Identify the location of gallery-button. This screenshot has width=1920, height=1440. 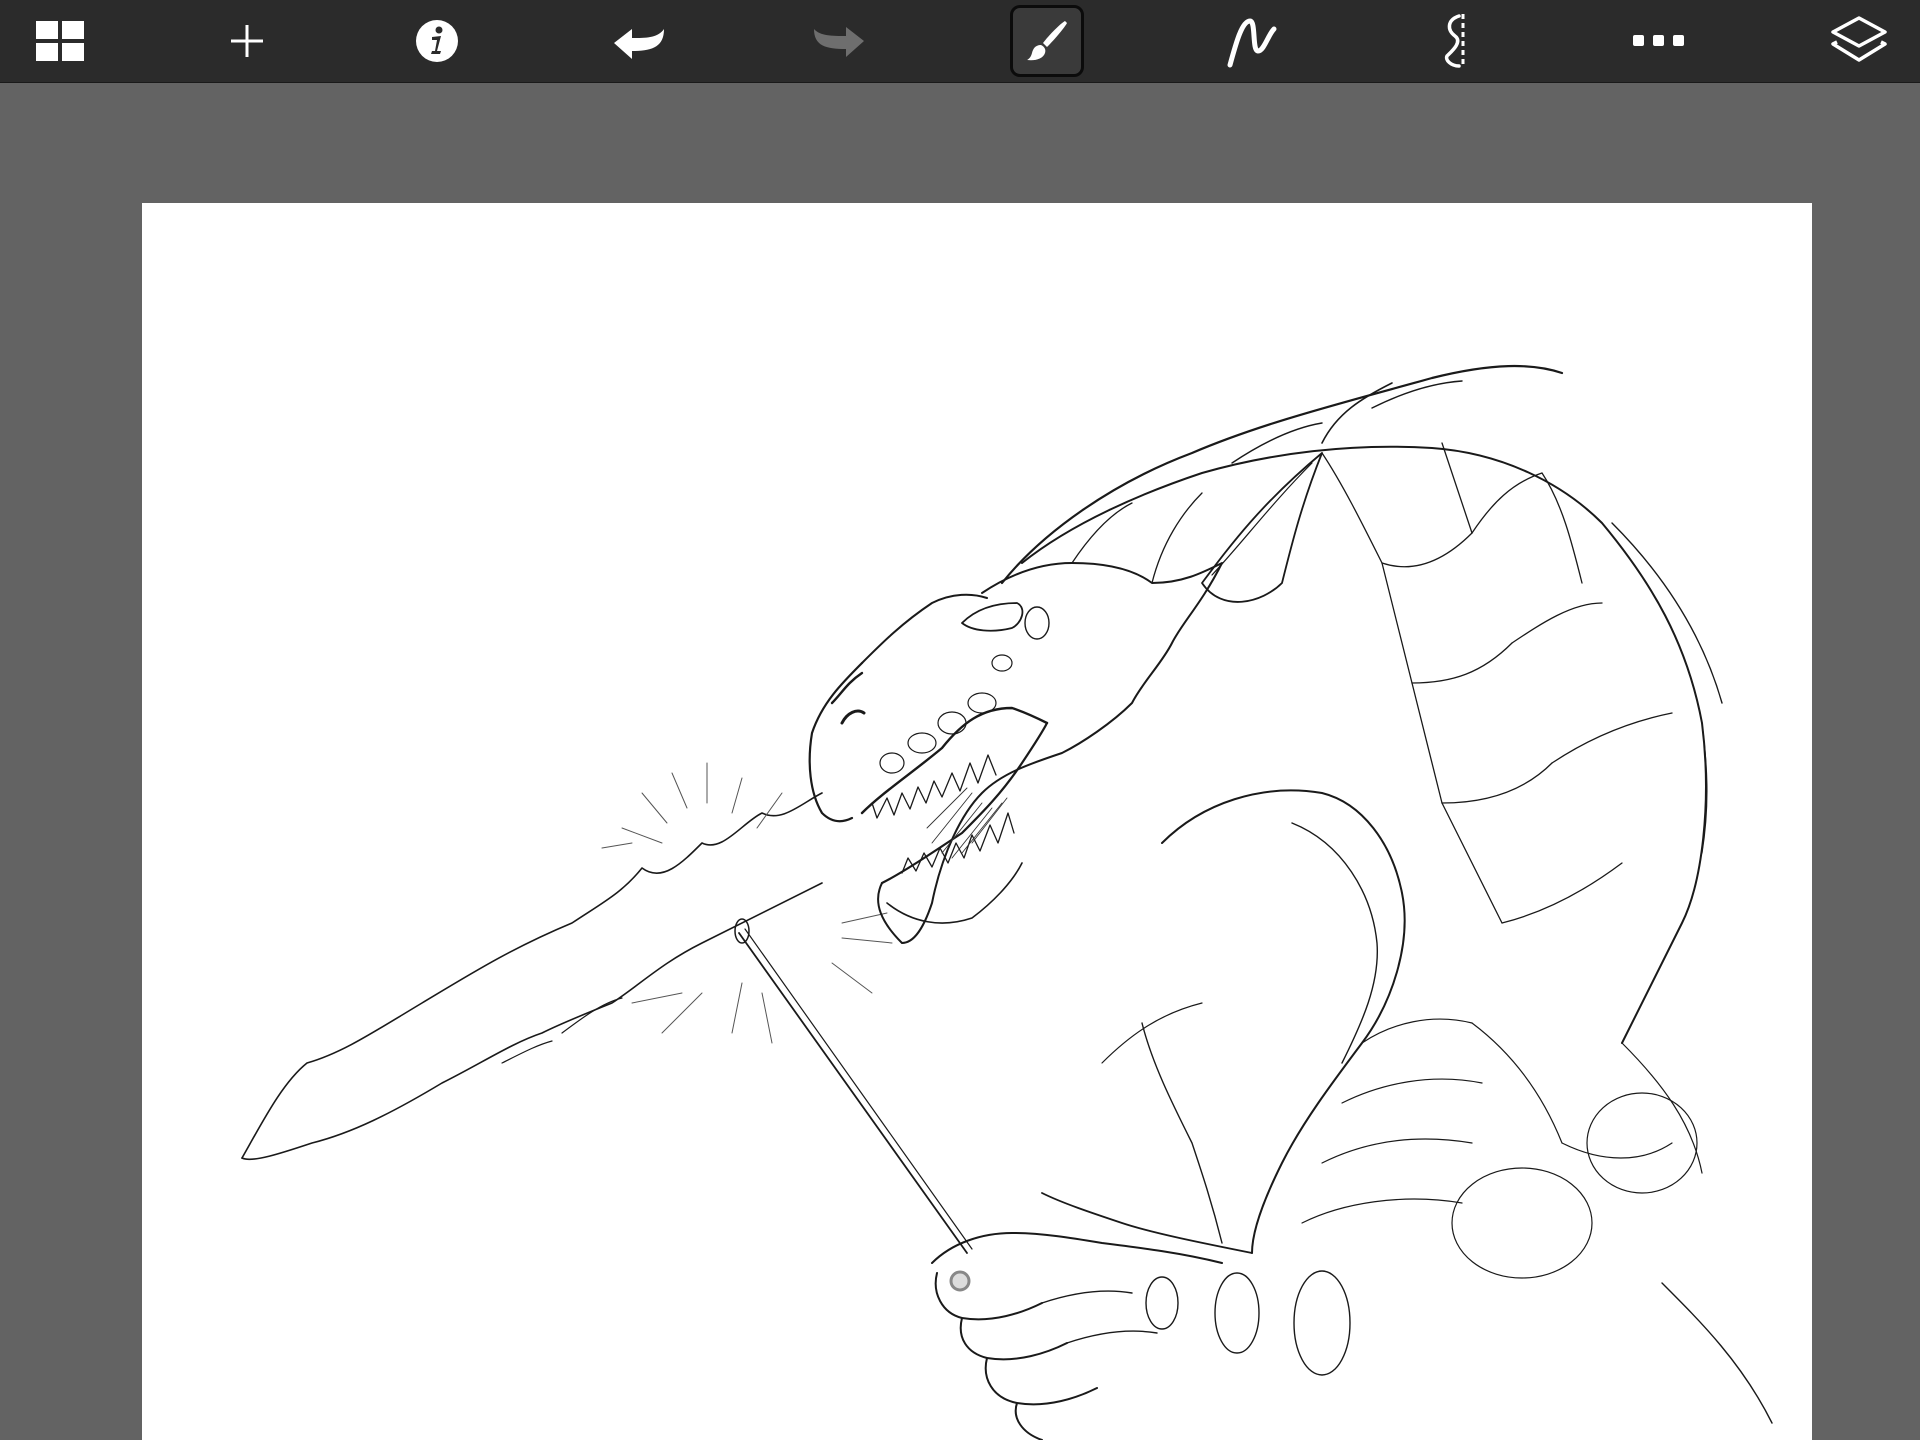
(61, 41).